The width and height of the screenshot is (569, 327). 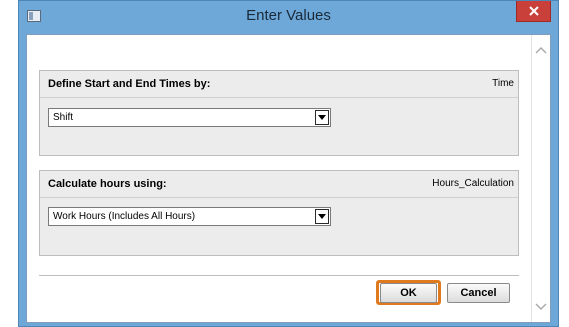 I want to click on close-button, so click(x=533, y=11).